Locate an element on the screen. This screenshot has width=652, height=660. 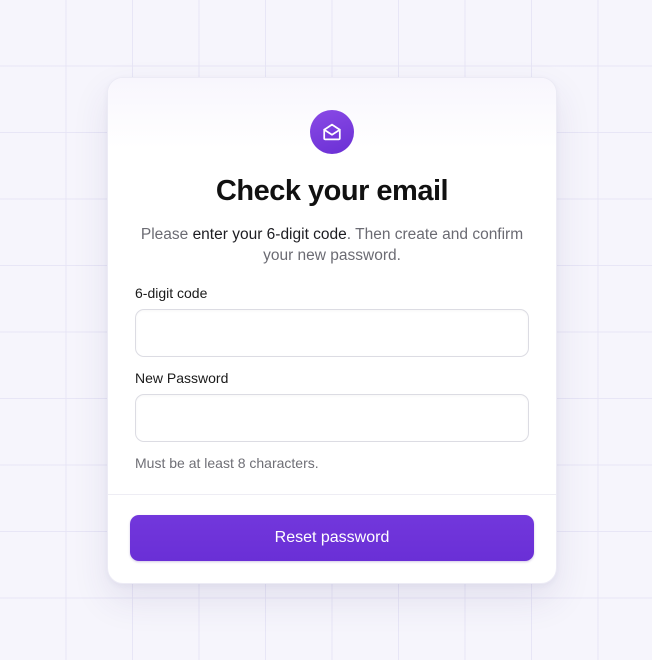
new-password-input is located at coordinates (332, 418).